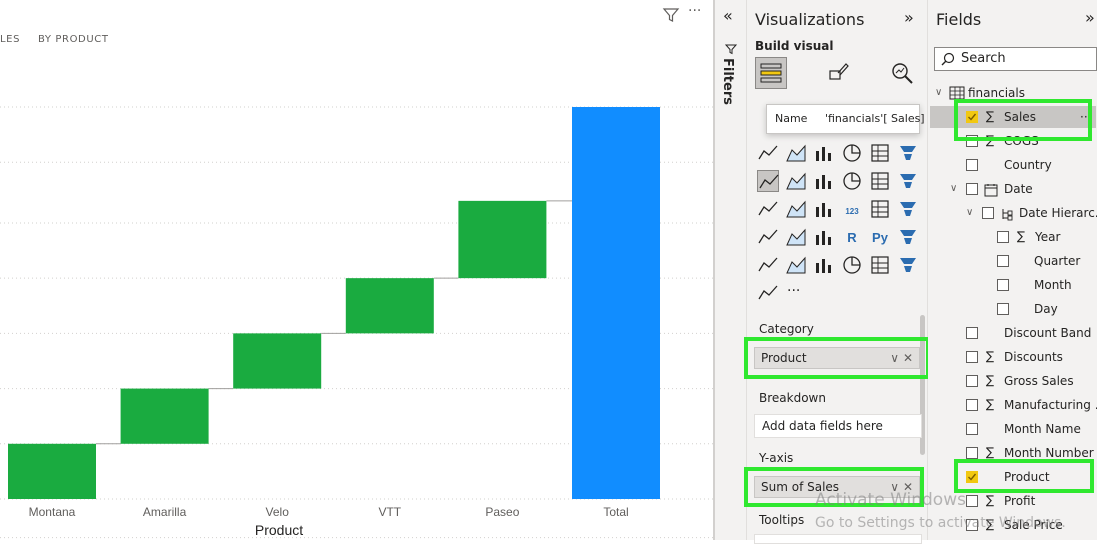 The width and height of the screenshot is (1097, 544). Describe the element at coordinates (972, 189) in the screenshot. I see `checkbox-date` at that location.